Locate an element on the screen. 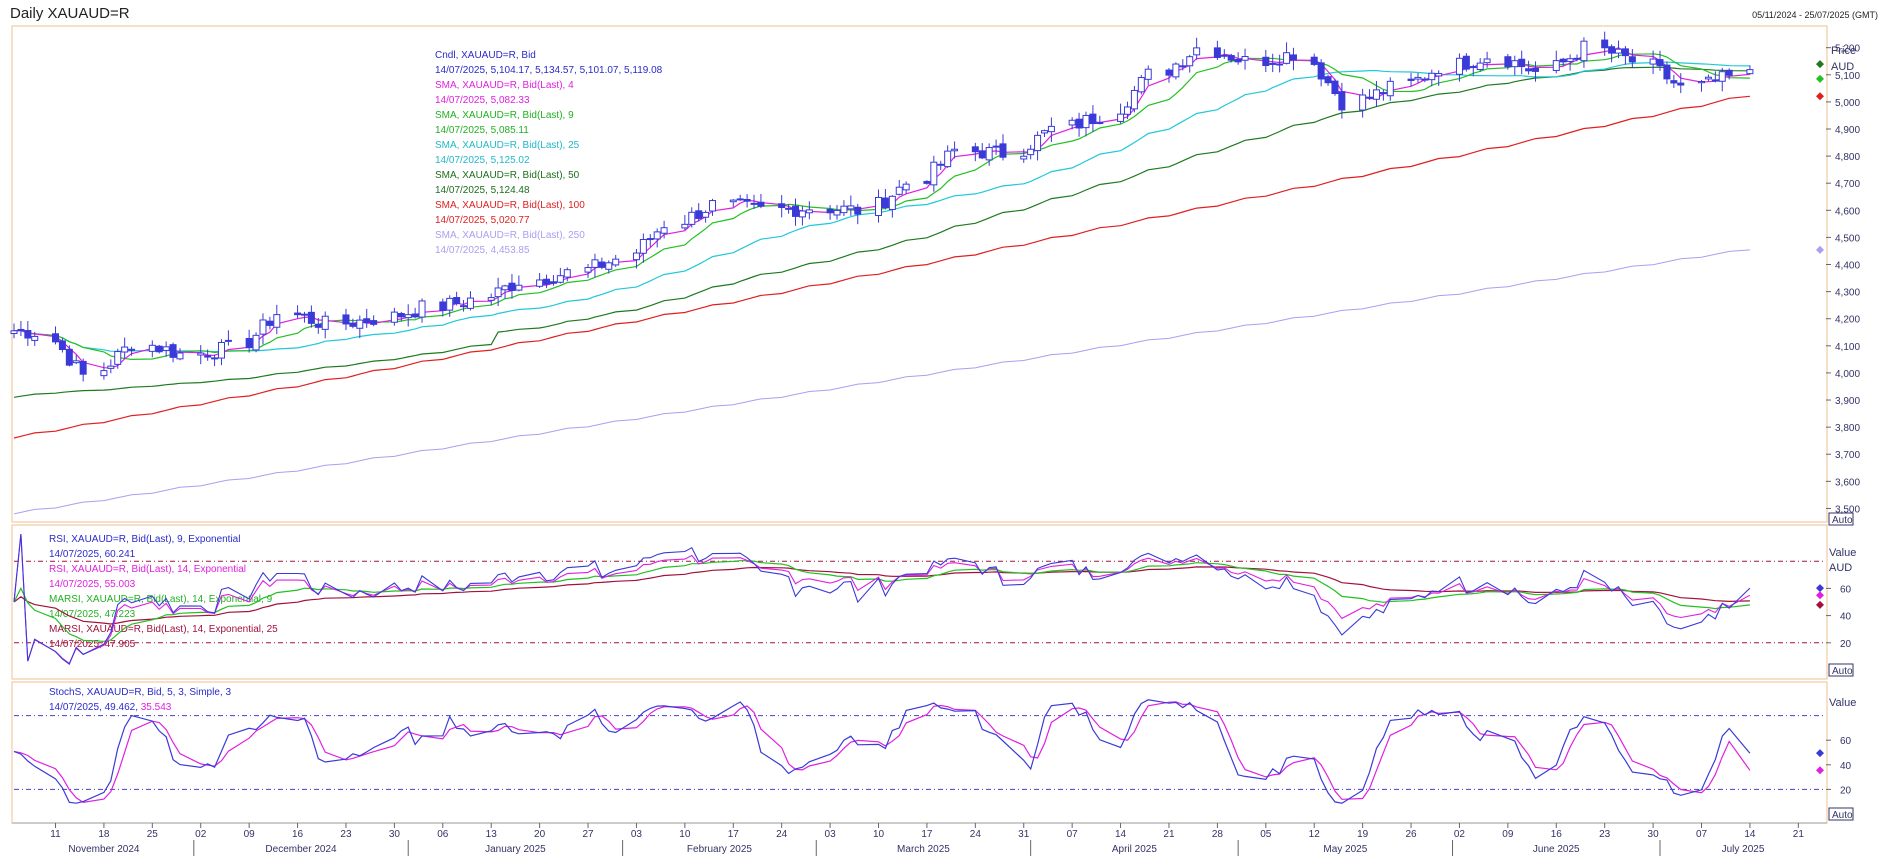 Image resolution: width=1882 pixels, height=858 pixels. sma-100-marker is located at coordinates (1820, 96).